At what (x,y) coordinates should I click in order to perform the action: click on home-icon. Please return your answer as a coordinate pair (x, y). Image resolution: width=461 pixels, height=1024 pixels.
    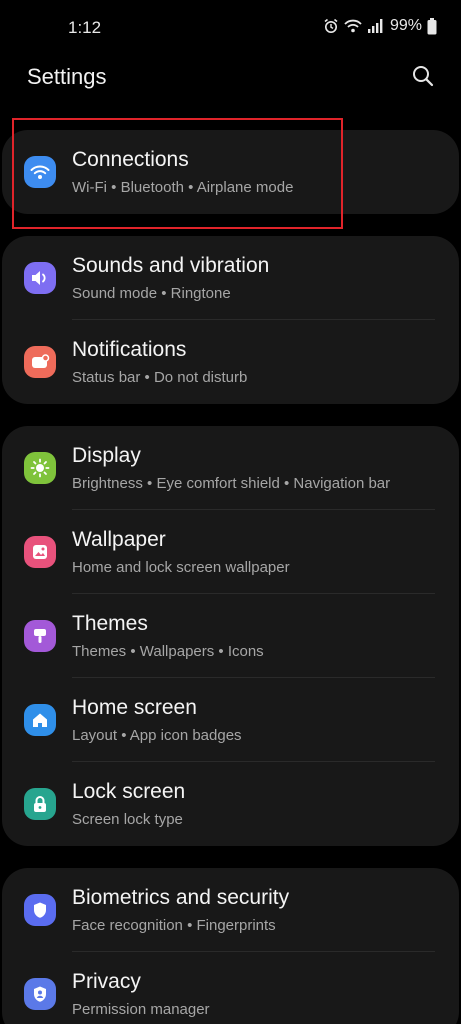
    Looking at the image, I should click on (40, 720).